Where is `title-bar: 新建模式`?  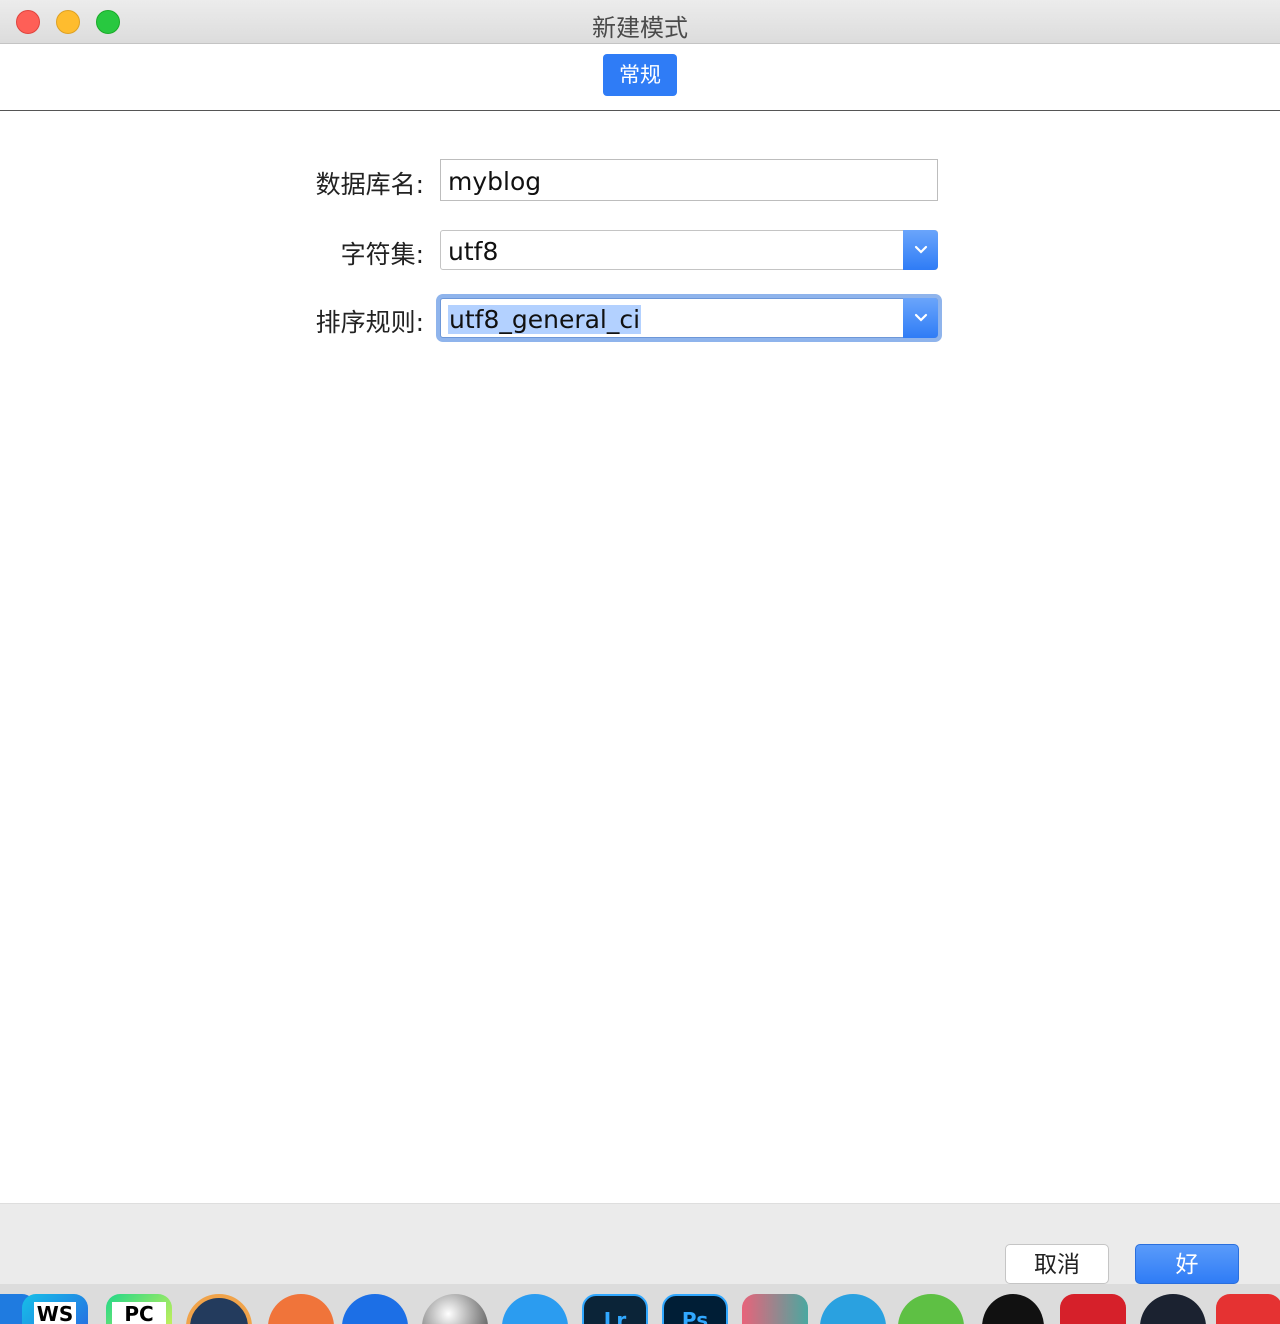 title-bar: 新建模式 is located at coordinates (640, 22).